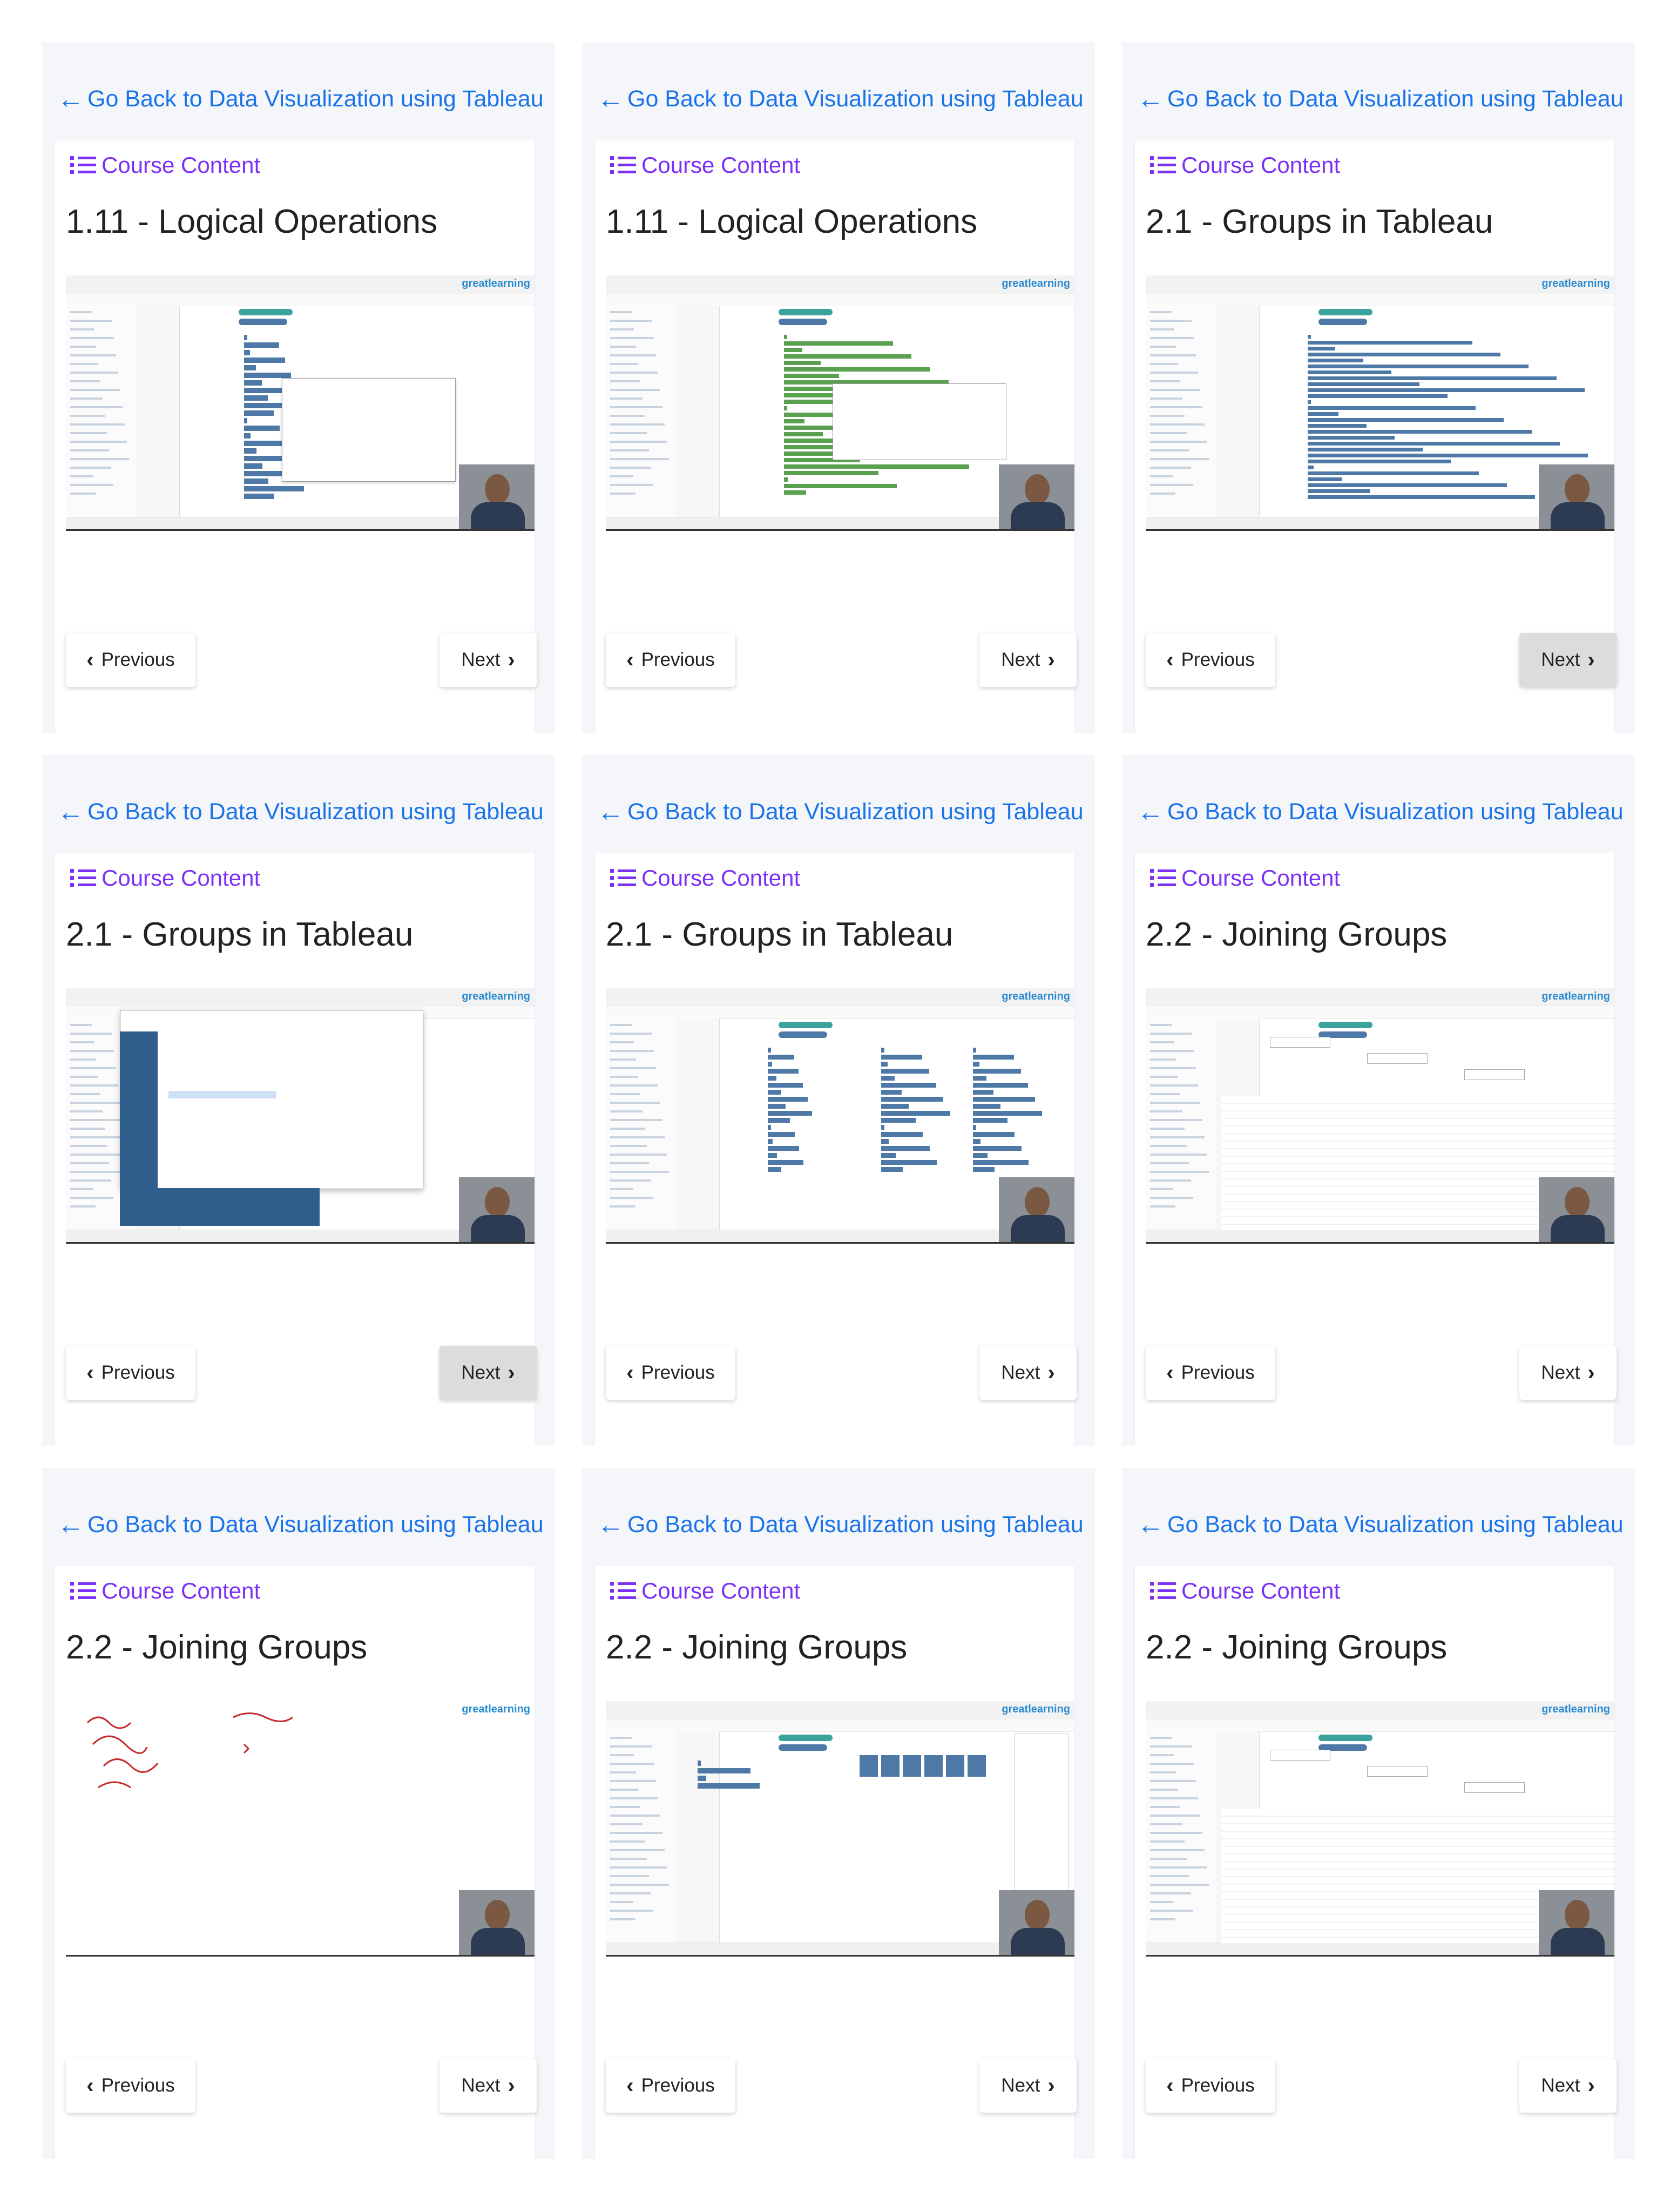 The height and width of the screenshot is (2212, 1677). What do you see at coordinates (1300, 1755) in the screenshot?
I see `table-box` at bounding box center [1300, 1755].